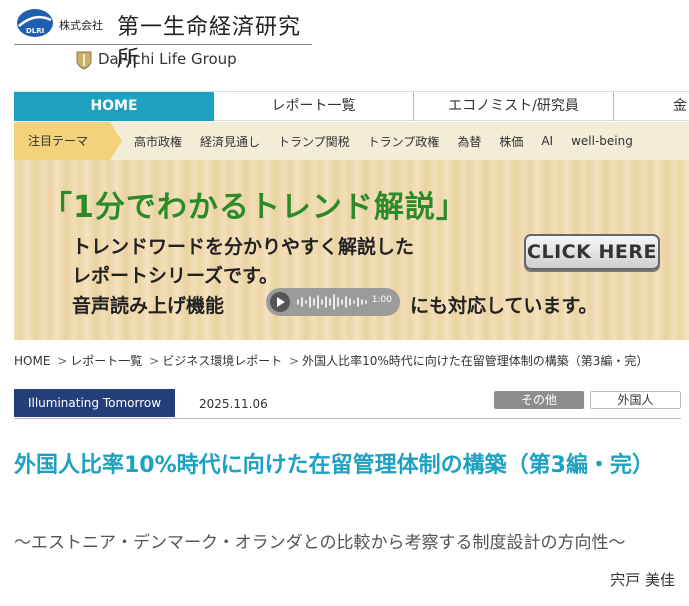 Image resolution: width=689 pixels, height=606 pixels. I want to click on banner-line: にも対応しています。, so click(504, 306).